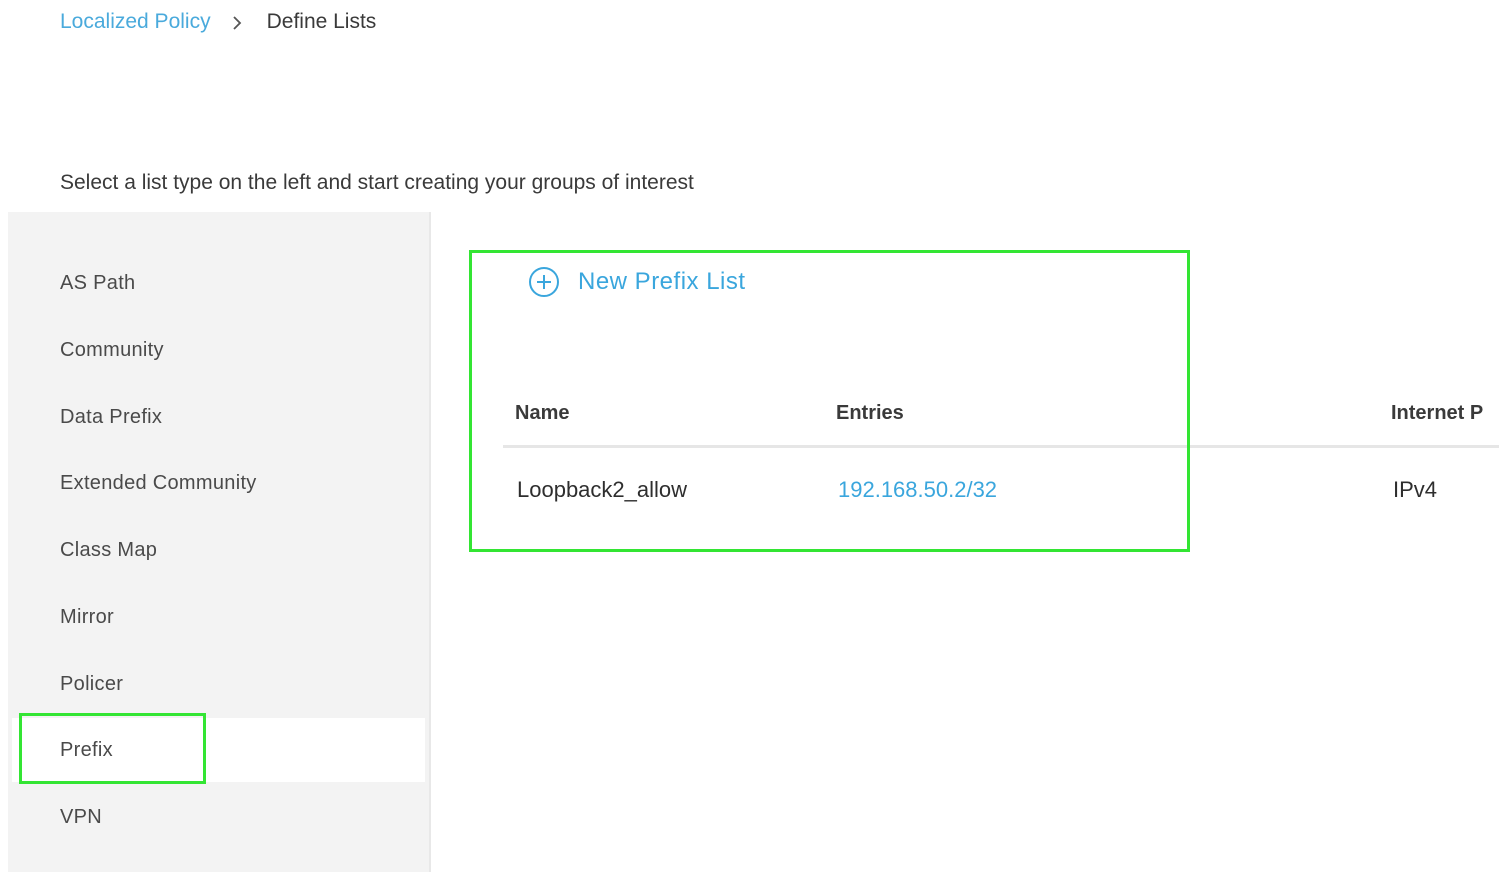  Describe the element at coordinates (542, 413) in the screenshot. I see `column-header-name: Name` at that location.